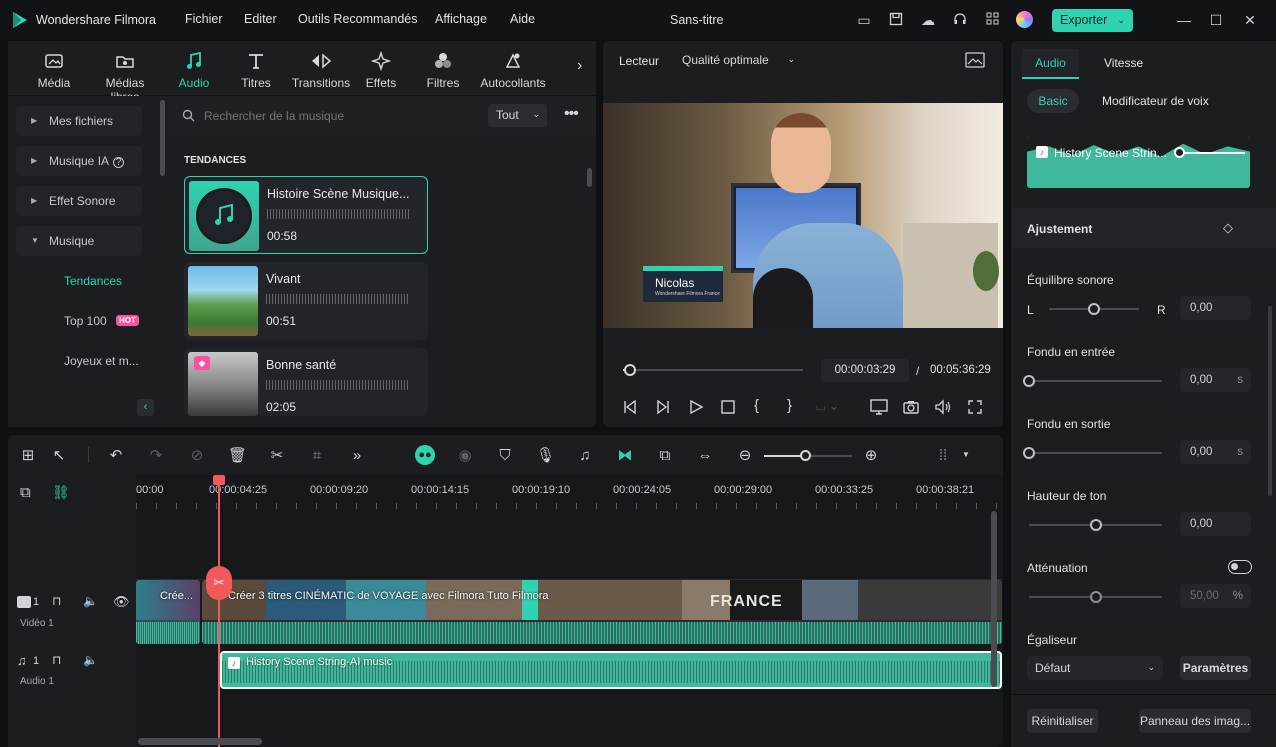 The width and height of the screenshot is (1276, 747). Describe the element at coordinates (119, 162) in the screenshot. I see `help-icon: ?` at that location.